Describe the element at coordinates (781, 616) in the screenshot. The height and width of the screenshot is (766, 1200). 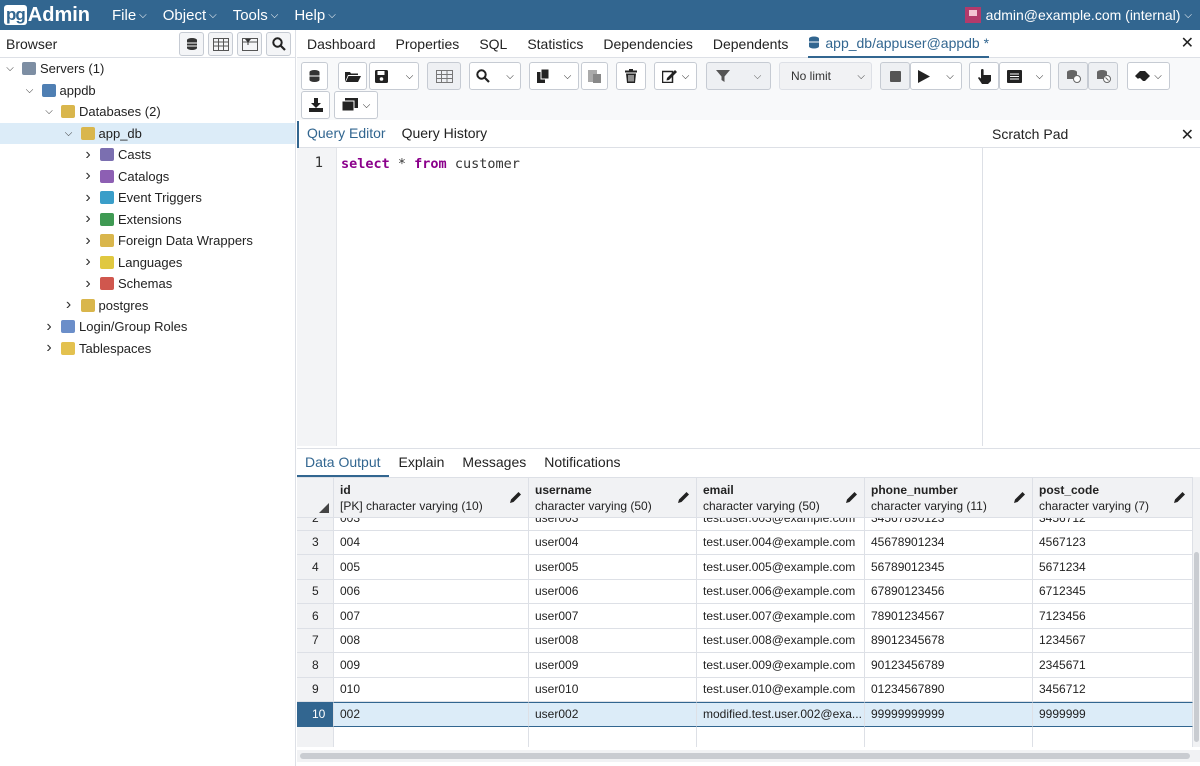
I see `table-cell: test.user.007@example.com` at that location.